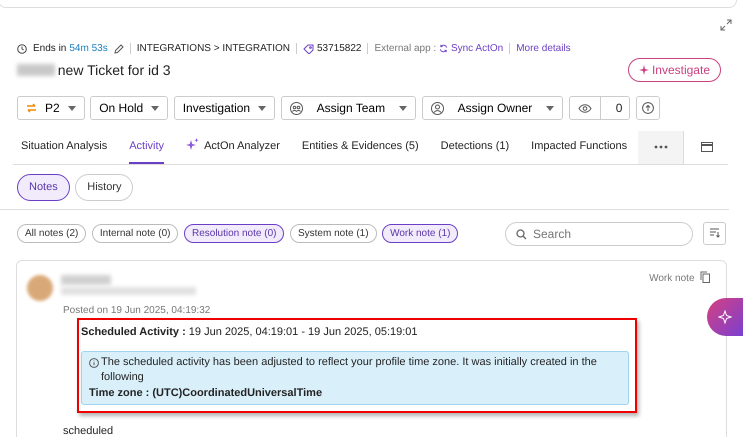  Describe the element at coordinates (619, 108) in the screenshot. I see `watcher-count: 0` at that location.